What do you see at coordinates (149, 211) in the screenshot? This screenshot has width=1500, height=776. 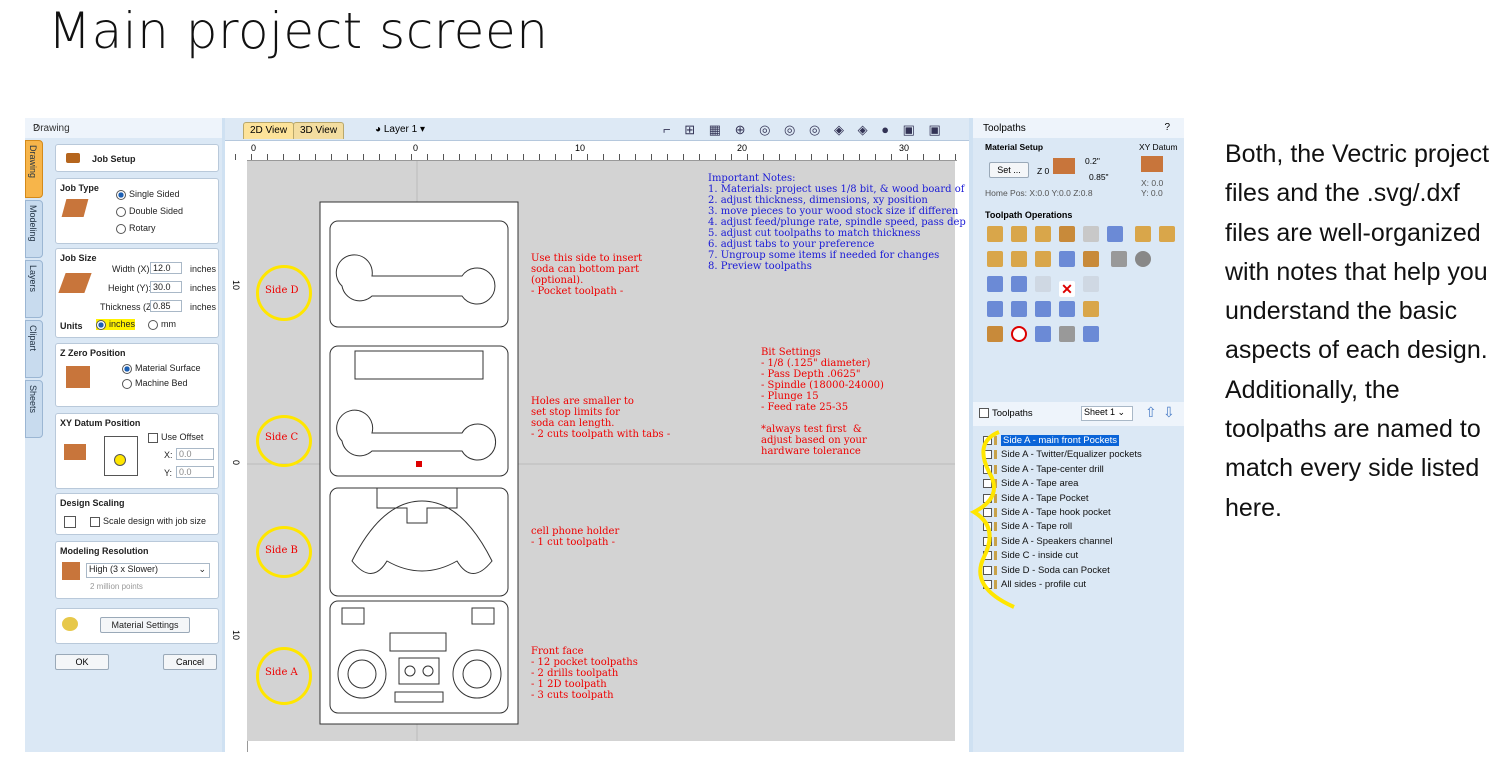 I see `radio-double-sided: Double Sided` at bounding box center [149, 211].